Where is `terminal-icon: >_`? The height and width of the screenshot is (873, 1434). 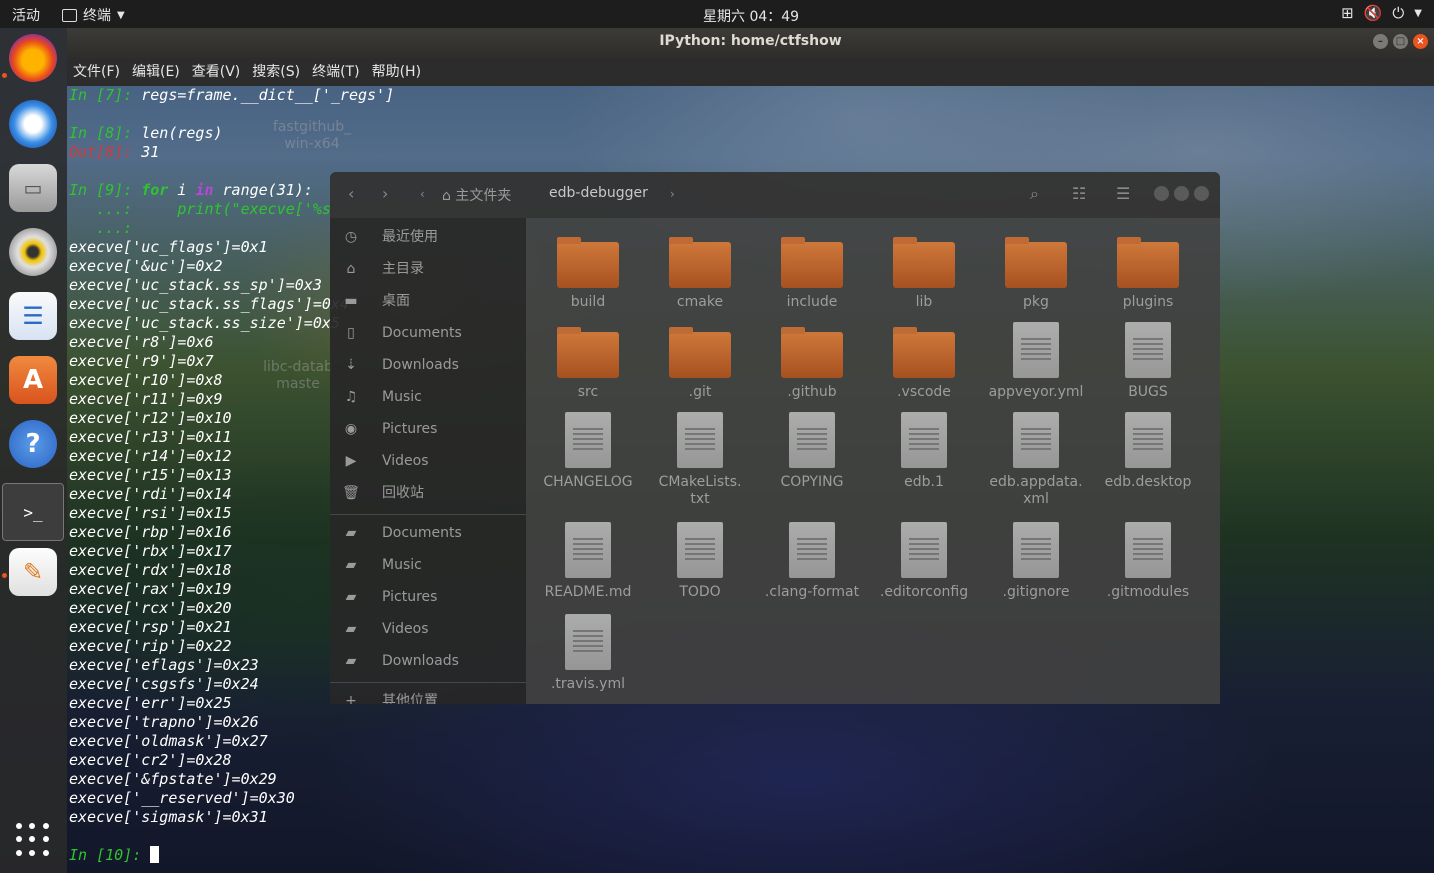 terminal-icon: >_ is located at coordinates (33, 512).